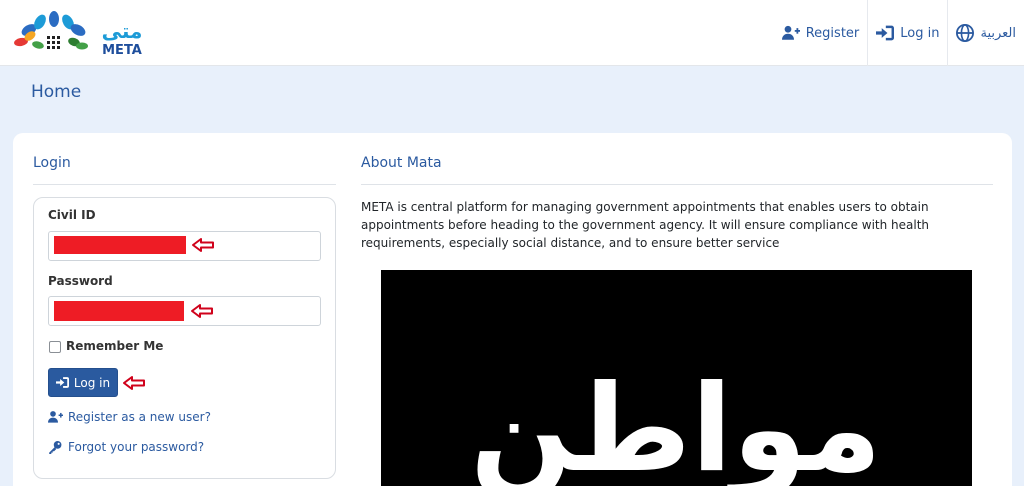 This screenshot has height=486, width=1024. Describe the element at coordinates (512, 94) in the screenshot. I see `page-header` at that location.